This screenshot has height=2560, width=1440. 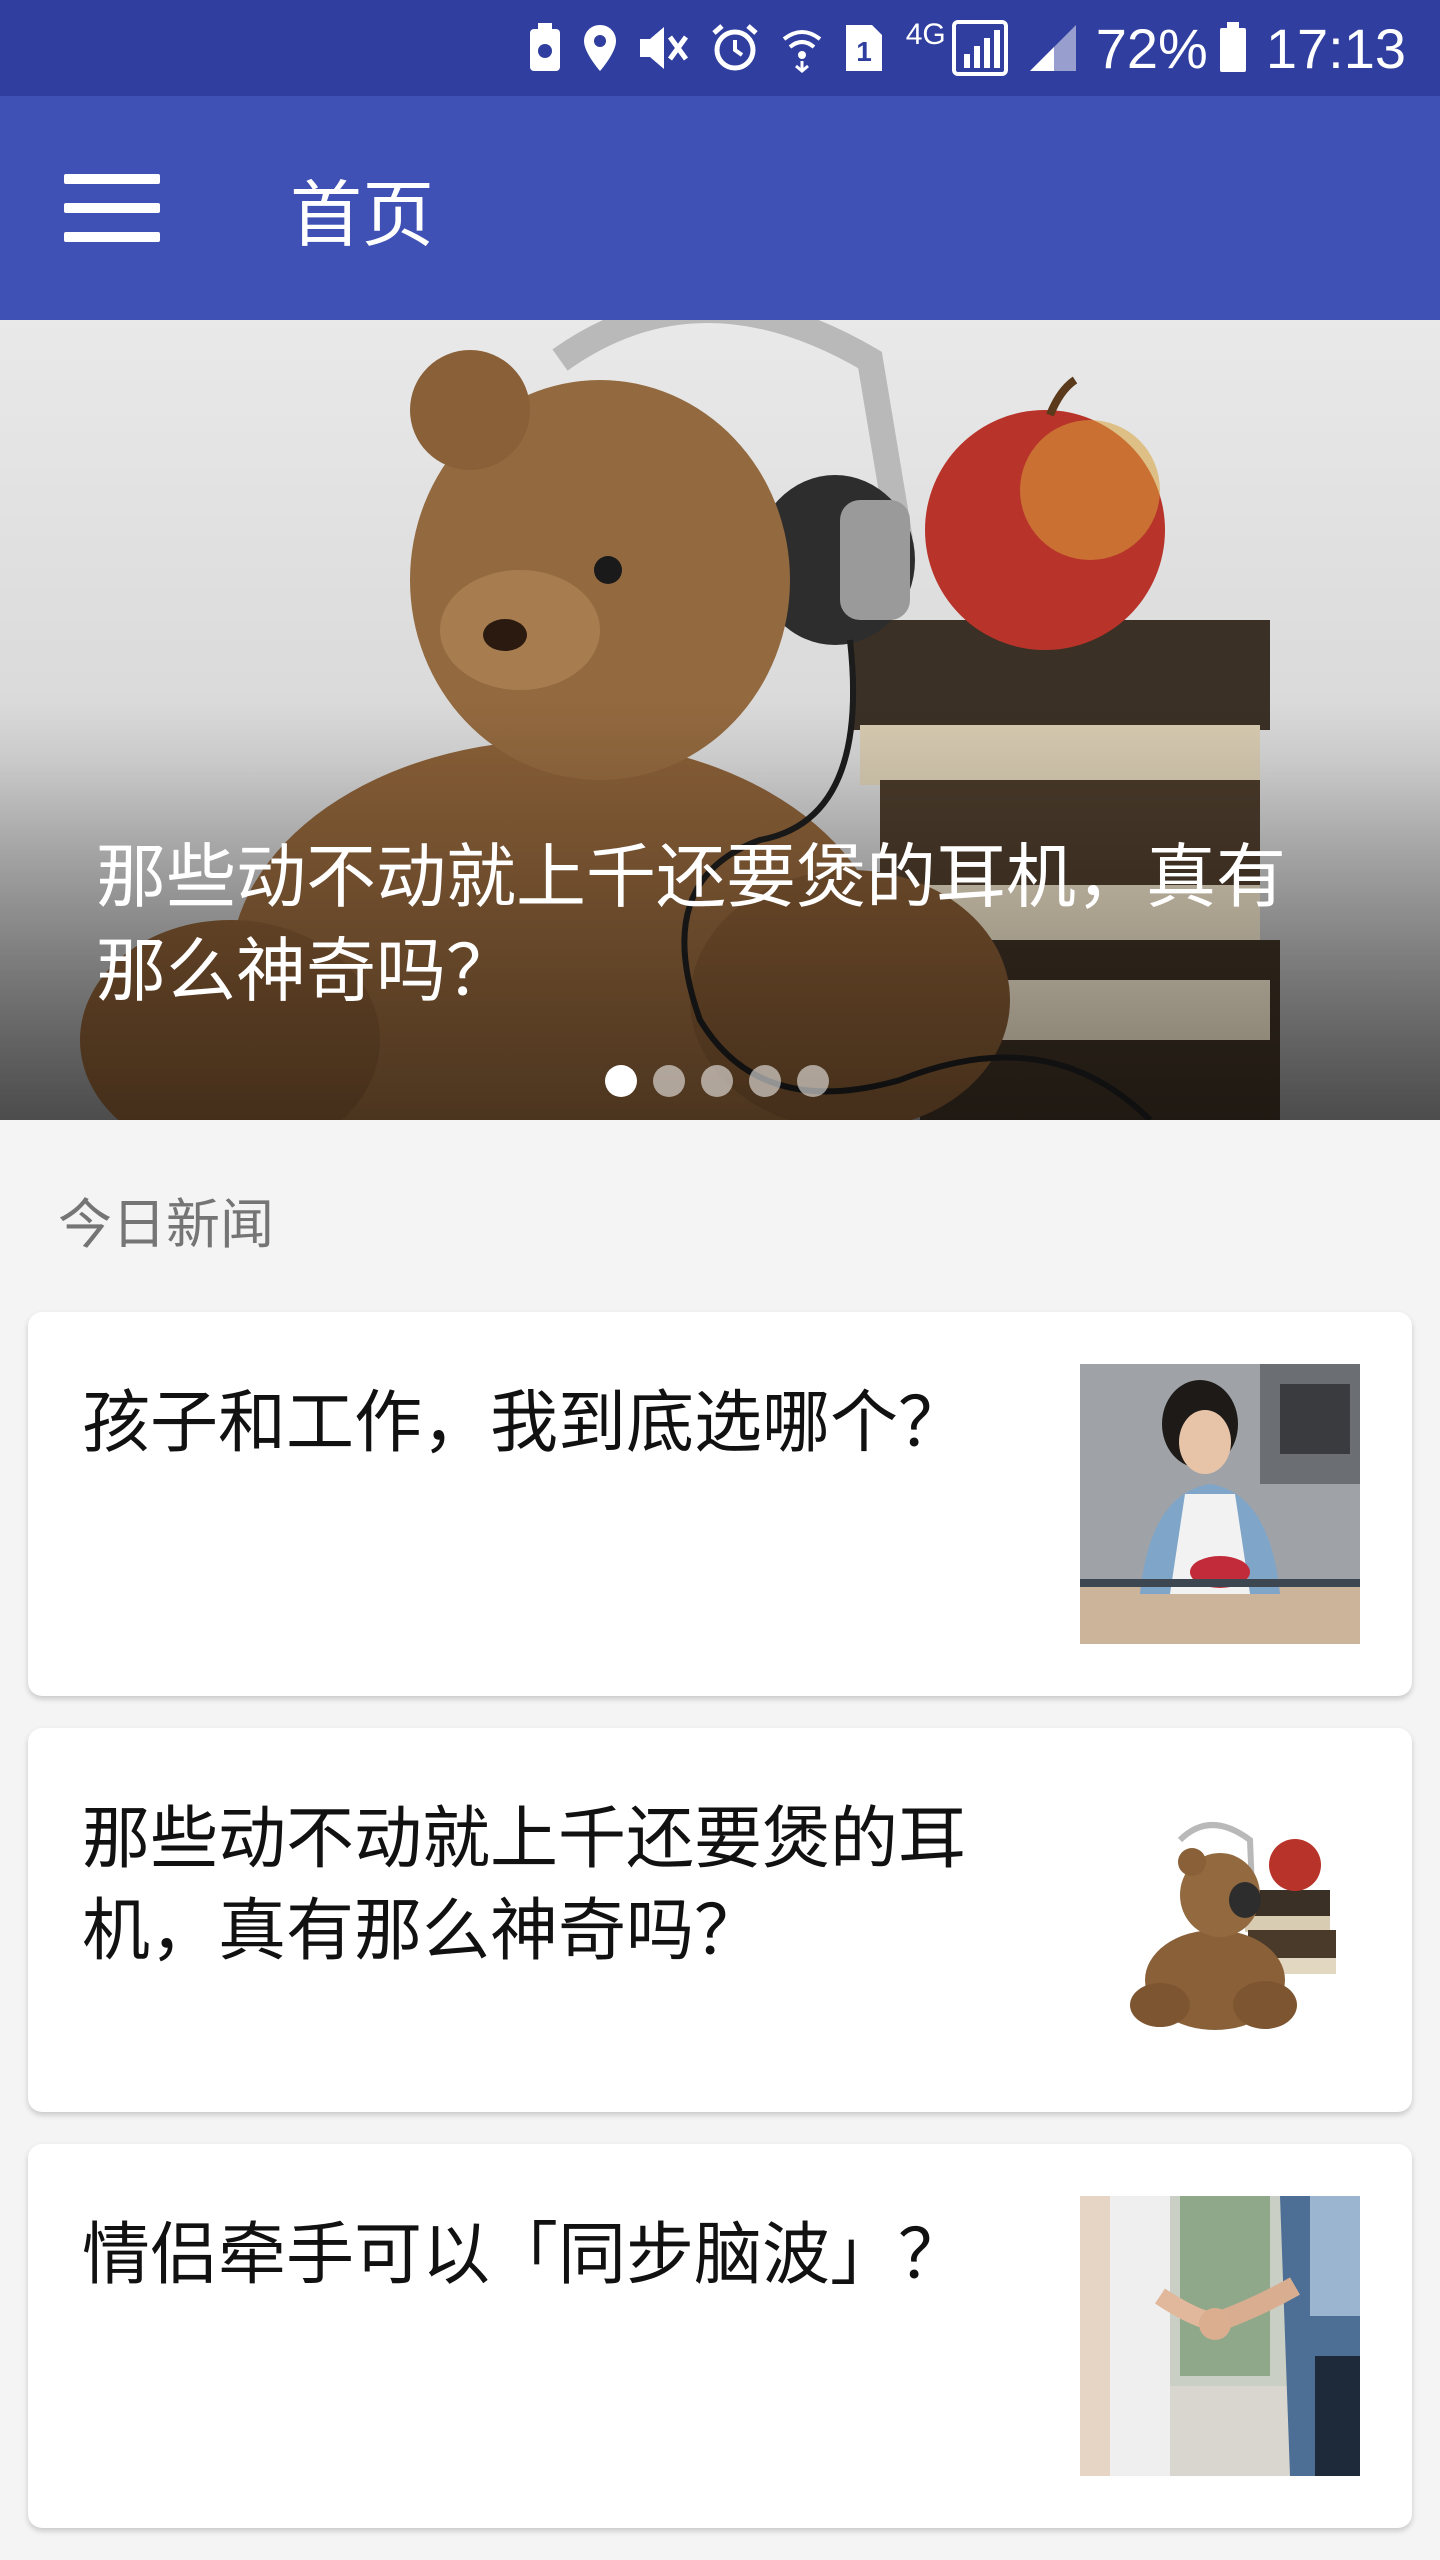 What do you see at coordinates (524, 1885) in the screenshot?
I see `news-title: 那些动不动就上千还要煲的耳机，真有那么神奇吗？` at bounding box center [524, 1885].